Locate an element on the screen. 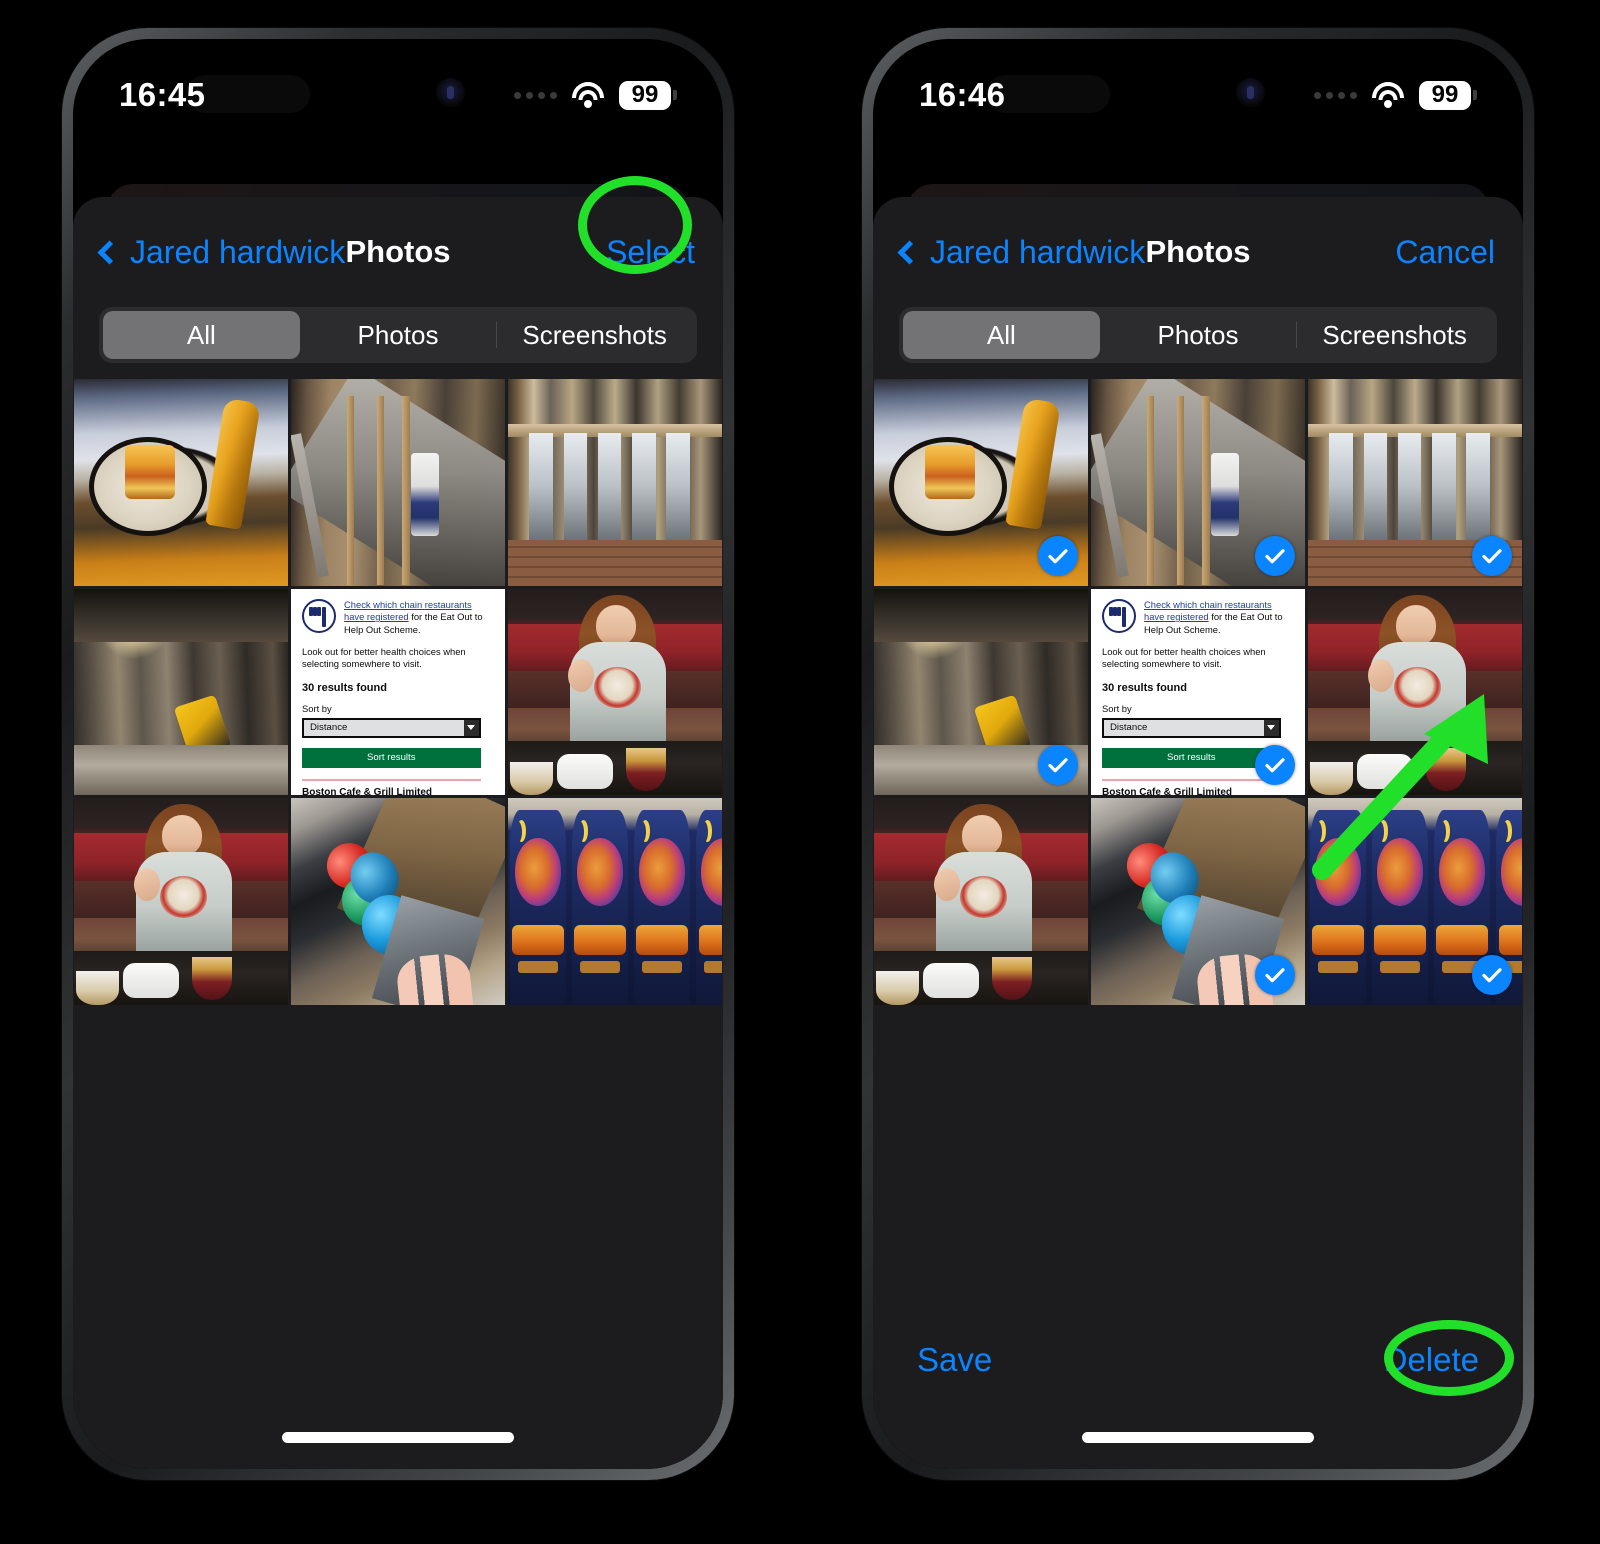 This screenshot has width=1600, height=1544. tab-screenshots-right: Screenshots is located at coordinates (1394, 335).